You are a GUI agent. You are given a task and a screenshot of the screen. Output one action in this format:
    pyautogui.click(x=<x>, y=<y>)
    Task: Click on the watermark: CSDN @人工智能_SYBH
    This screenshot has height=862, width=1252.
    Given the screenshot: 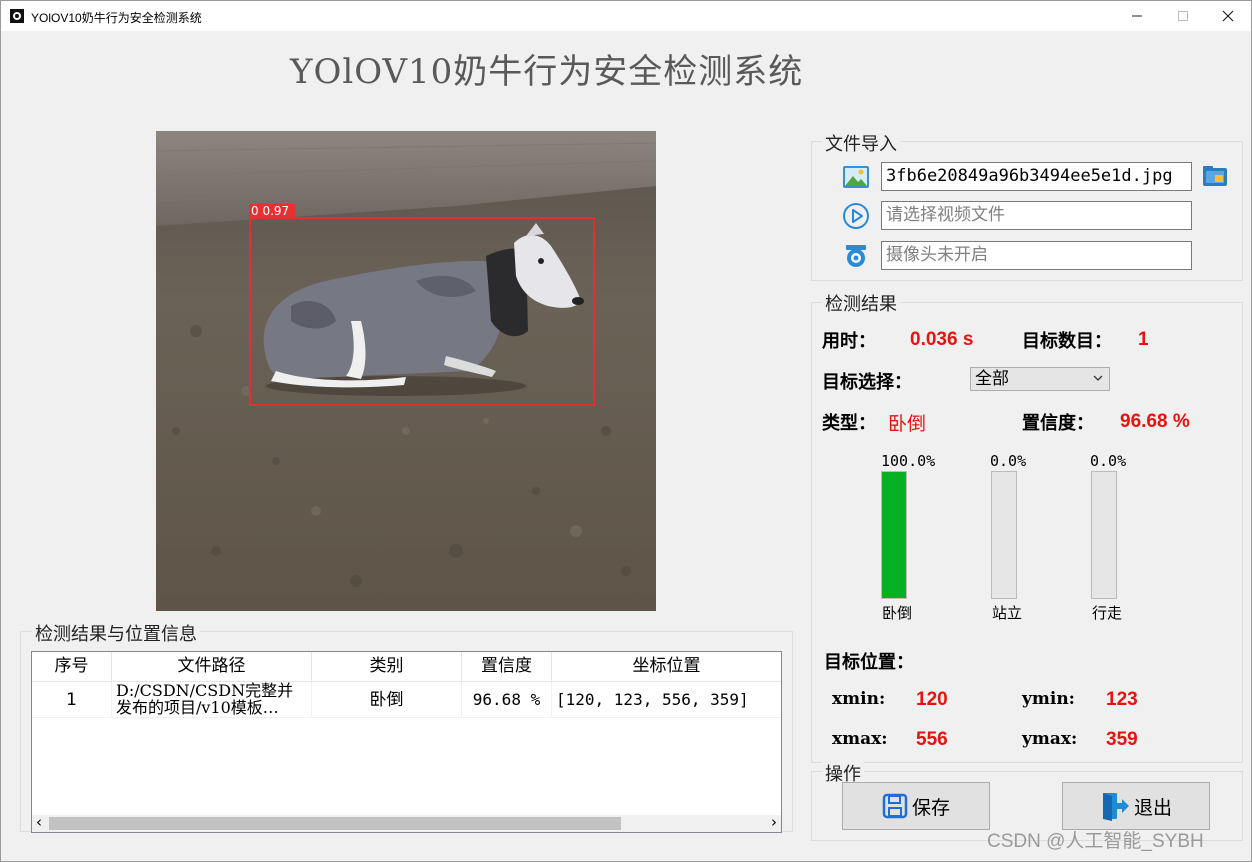 What is the action you would take?
    pyautogui.click(x=1095, y=841)
    